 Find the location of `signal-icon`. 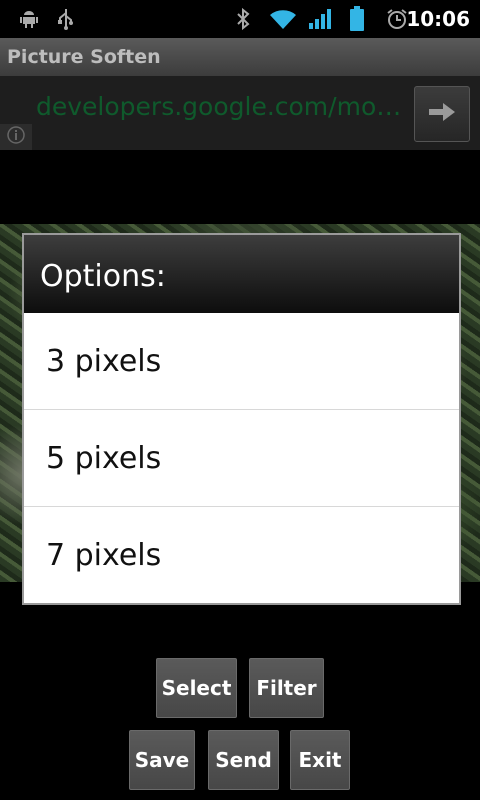

signal-icon is located at coordinates (321, 19).